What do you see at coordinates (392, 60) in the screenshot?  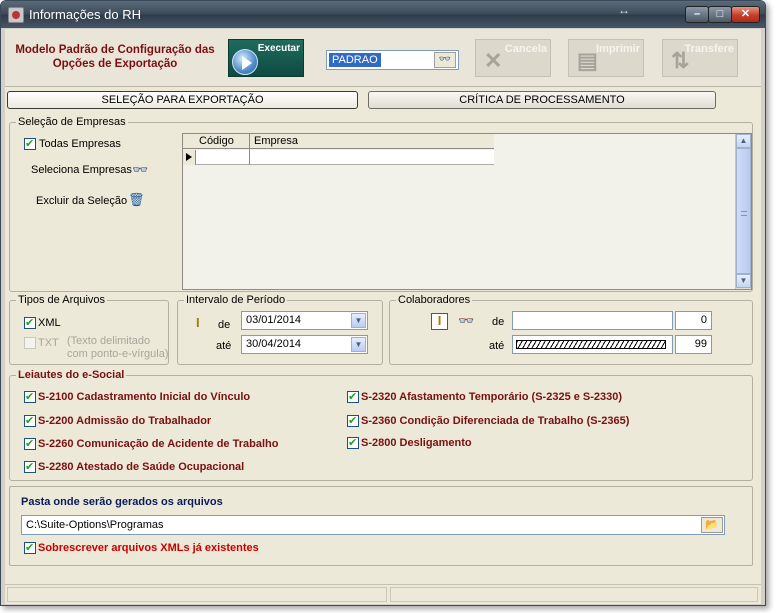 I see `model-combo: PADRAO 👓` at bounding box center [392, 60].